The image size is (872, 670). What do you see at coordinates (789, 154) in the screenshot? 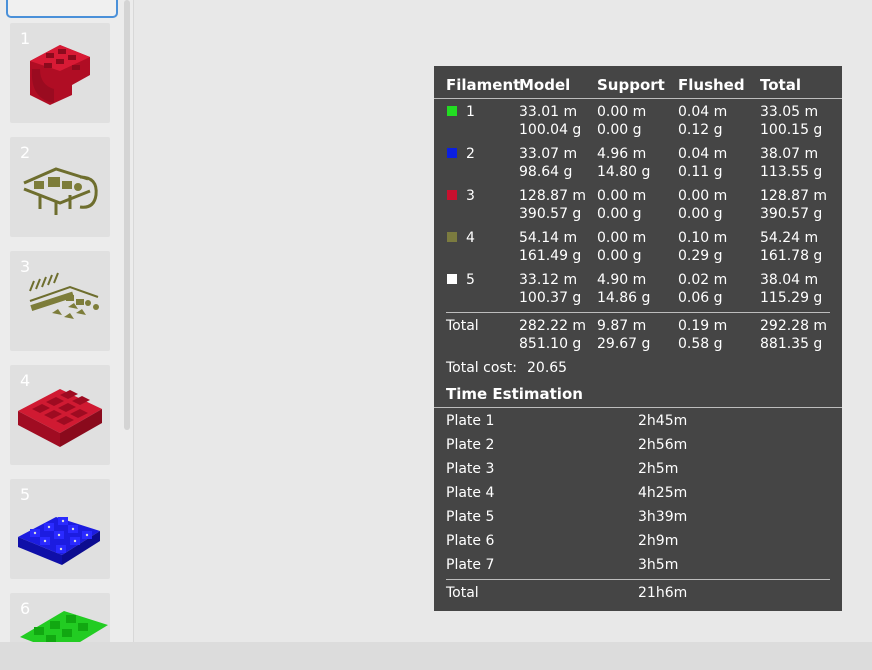
I see `total-length: 38.07 m` at bounding box center [789, 154].